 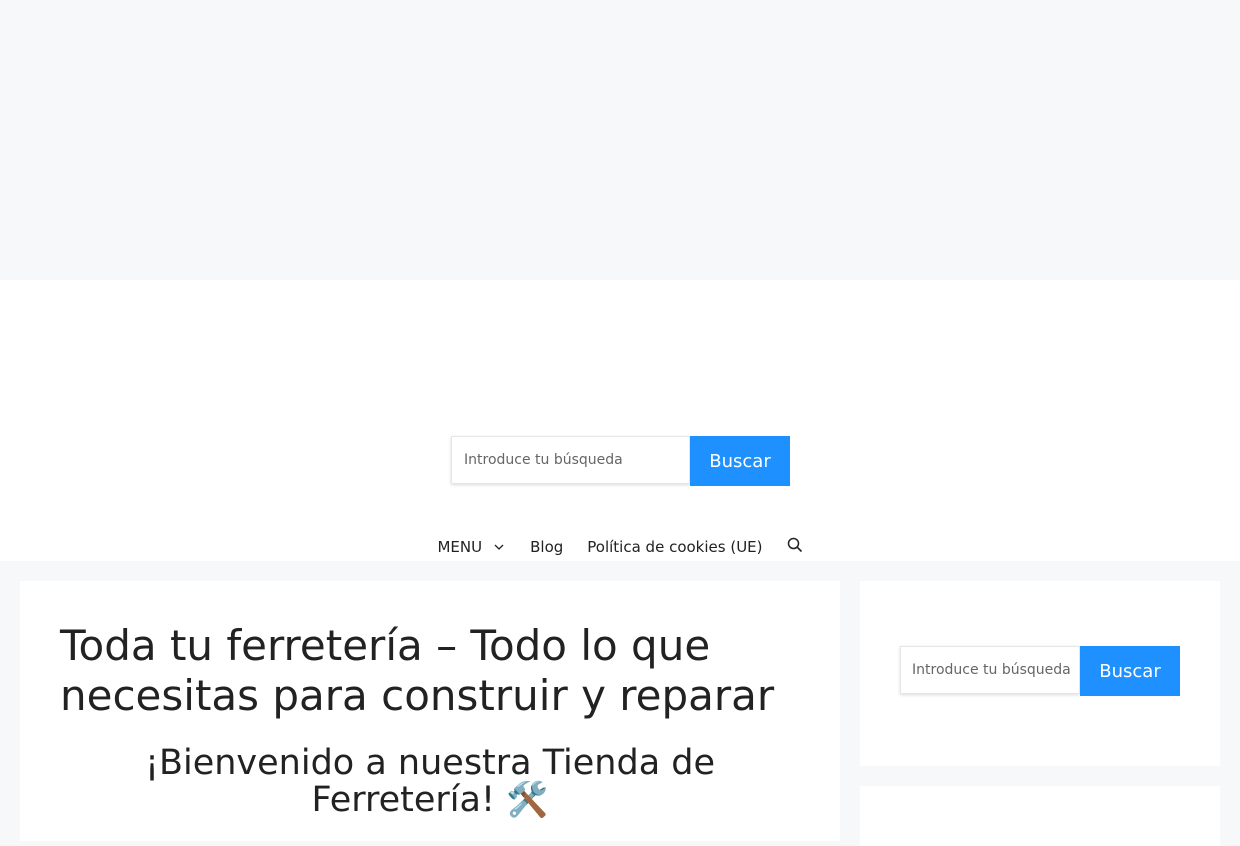 I want to click on nav-search-toggle, so click(x=795, y=546).